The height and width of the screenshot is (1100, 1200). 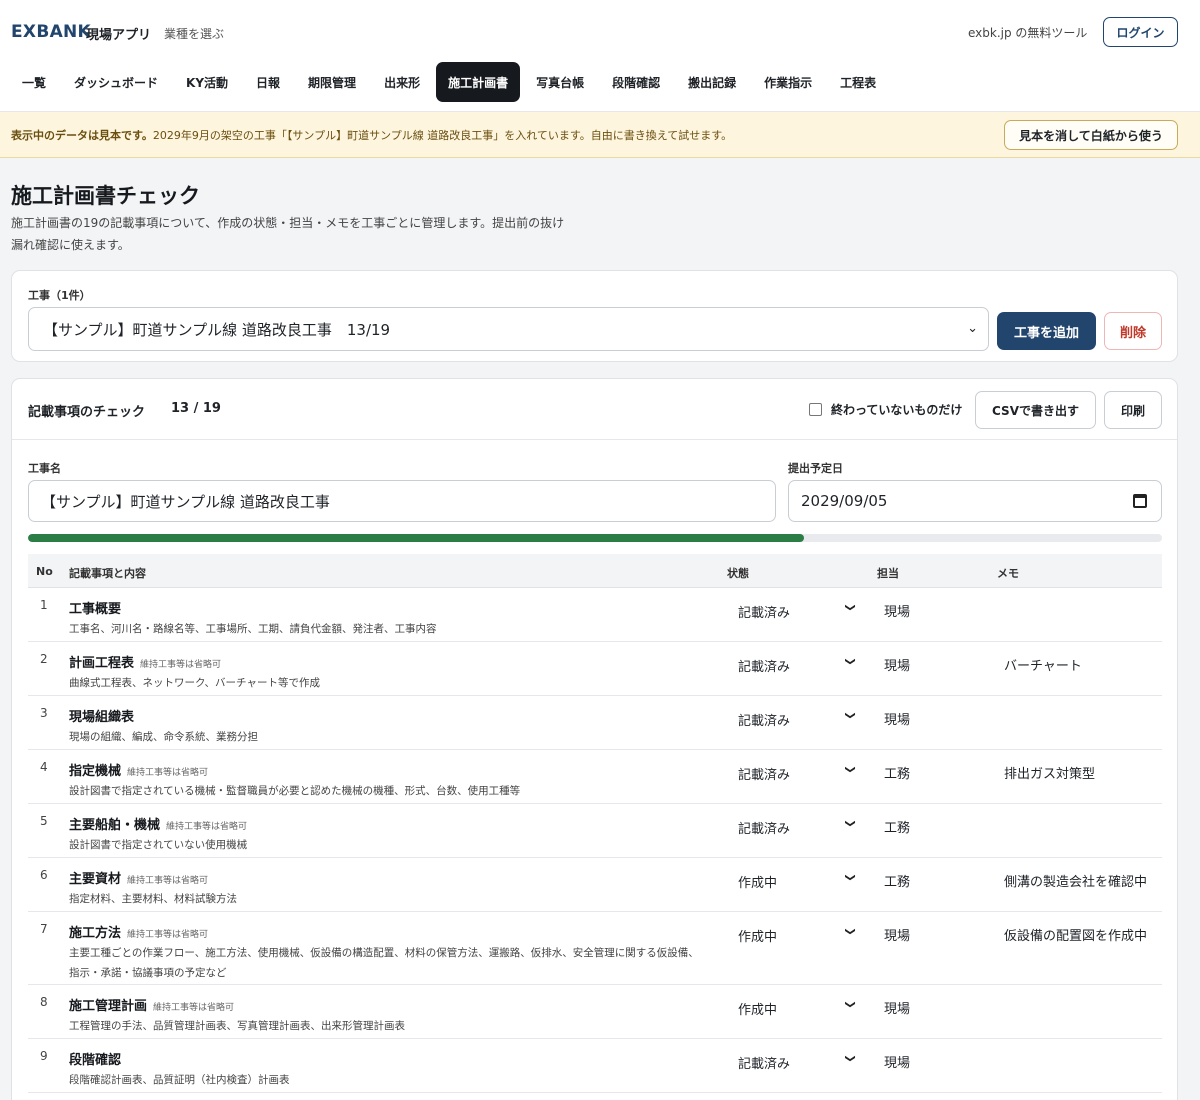 I want to click on project-name-value: 【サンプル】町道サンプル線 道路改良工事, so click(x=185, y=501).